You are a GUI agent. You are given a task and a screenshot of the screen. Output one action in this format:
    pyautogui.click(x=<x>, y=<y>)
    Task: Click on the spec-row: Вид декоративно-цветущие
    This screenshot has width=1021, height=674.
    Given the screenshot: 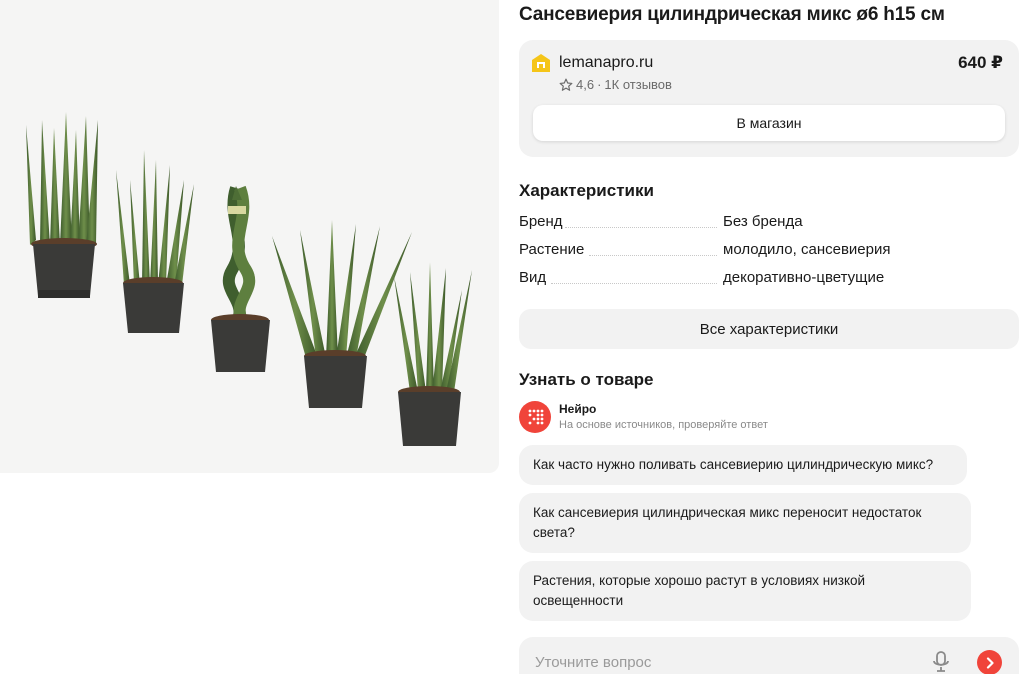 What is the action you would take?
    pyautogui.click(x=769, y=279)
    